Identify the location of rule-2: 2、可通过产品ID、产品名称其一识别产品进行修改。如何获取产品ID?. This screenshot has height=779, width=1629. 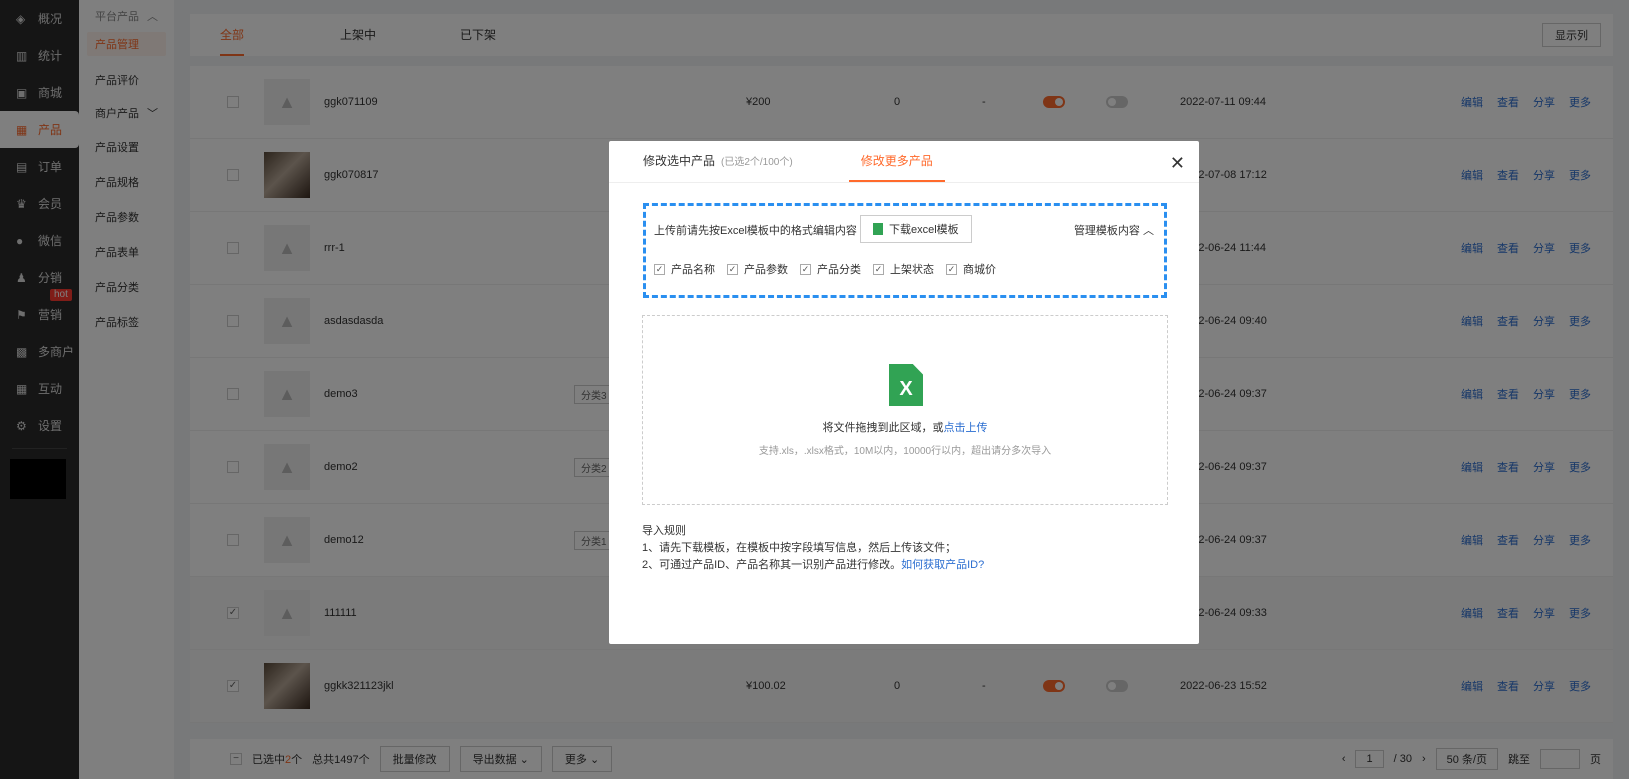
(813, 565).